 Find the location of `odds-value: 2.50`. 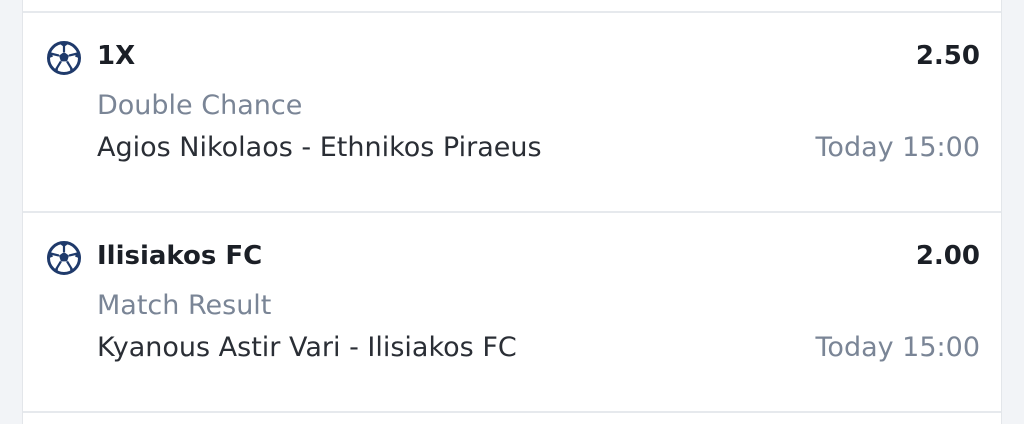

odds-value: 2.50 is located at coordinates (947, 56).